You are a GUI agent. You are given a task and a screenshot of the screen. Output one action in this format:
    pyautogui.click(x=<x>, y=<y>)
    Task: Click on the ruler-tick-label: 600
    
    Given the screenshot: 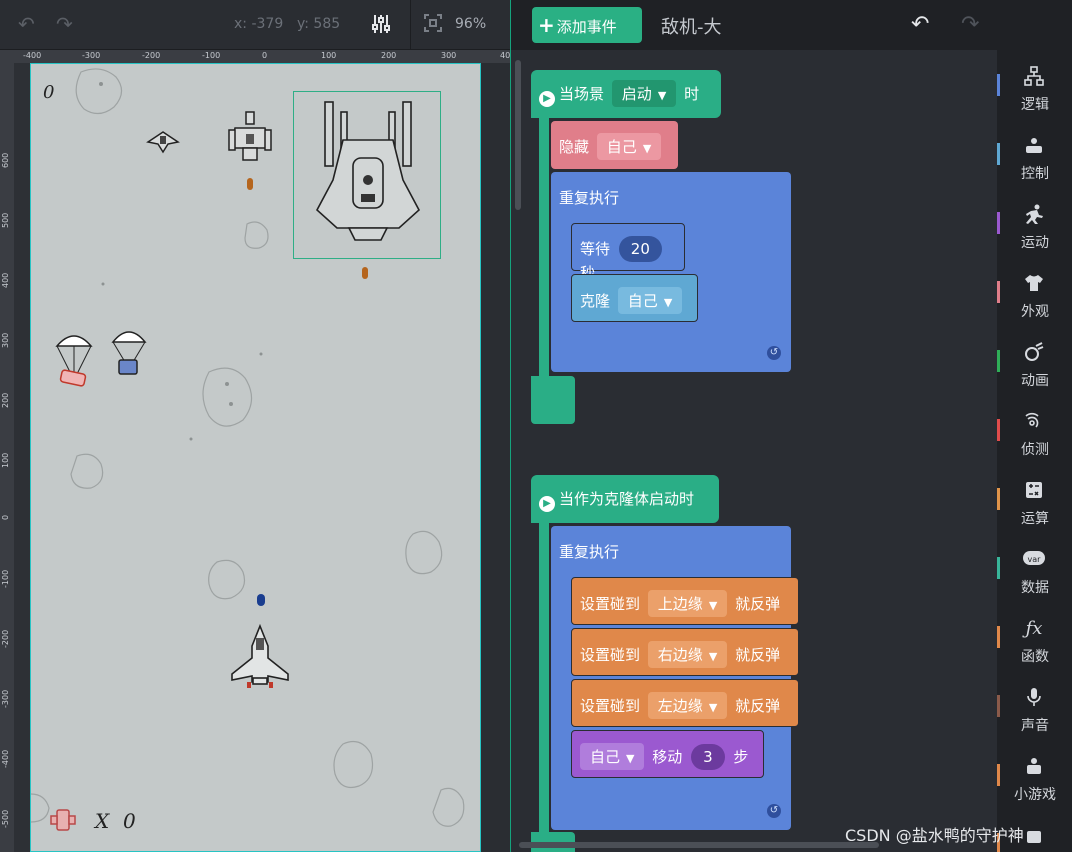 What is the action you would take?
    pyautogui.click(x=5, y=160)
    